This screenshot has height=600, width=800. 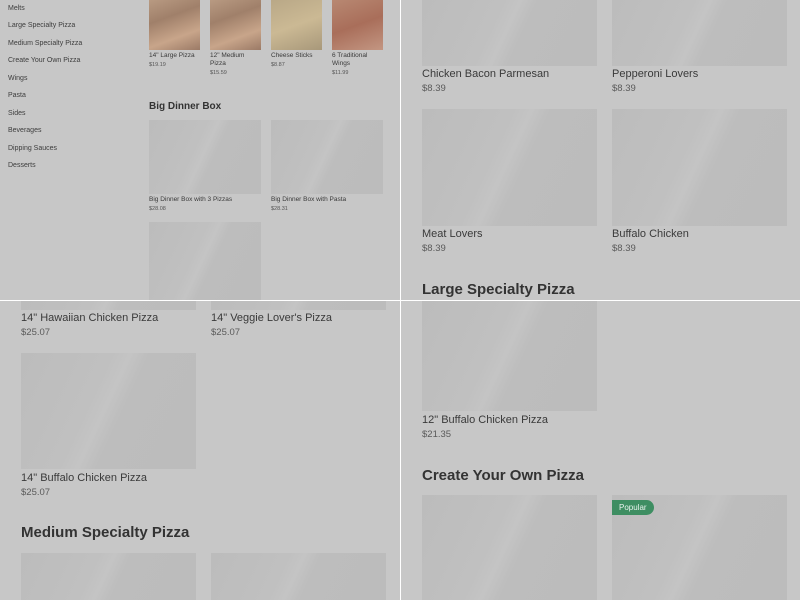 I want to click on section-title-create-your-own-pizza: Create Your Own Pizza, so click(x=503, y=475).